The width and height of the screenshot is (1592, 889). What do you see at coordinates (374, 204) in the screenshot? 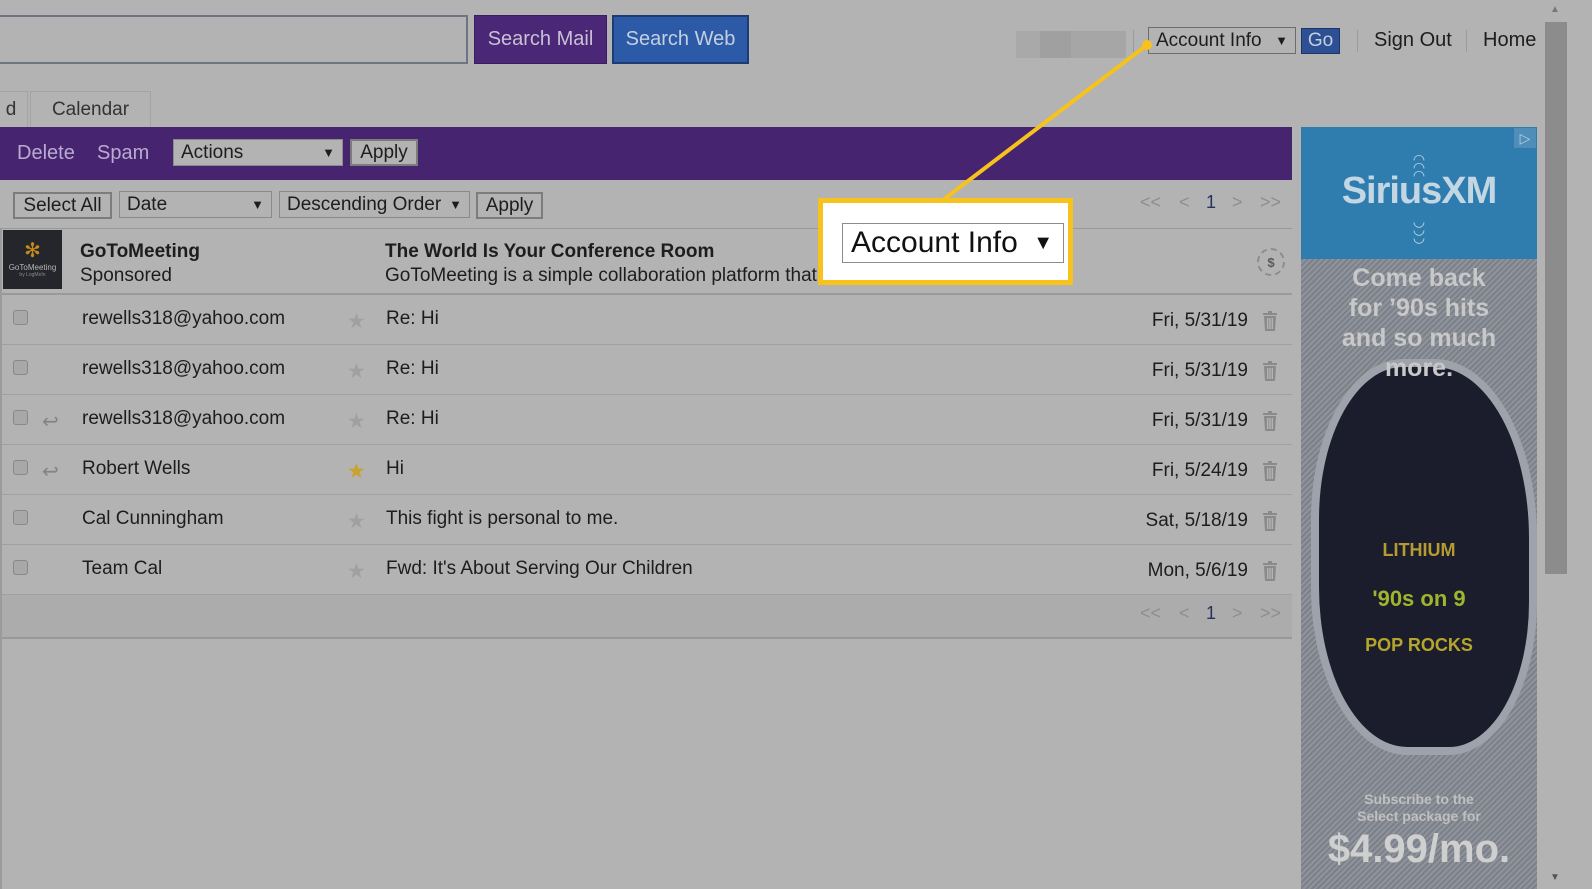
I see `sort-order-select: Descending Order ▼` at bounding box center [374, 204].